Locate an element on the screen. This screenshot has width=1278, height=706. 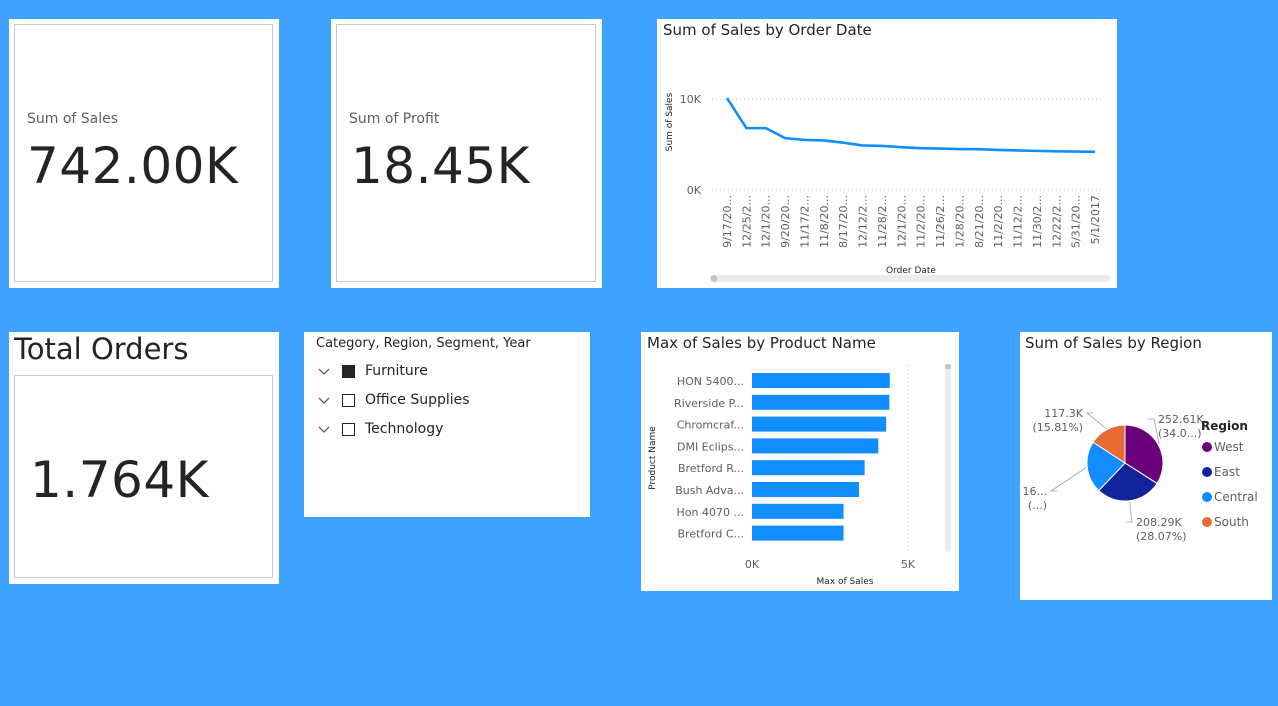
slicer-item-label: Technology is located at coordinates (404, 429).